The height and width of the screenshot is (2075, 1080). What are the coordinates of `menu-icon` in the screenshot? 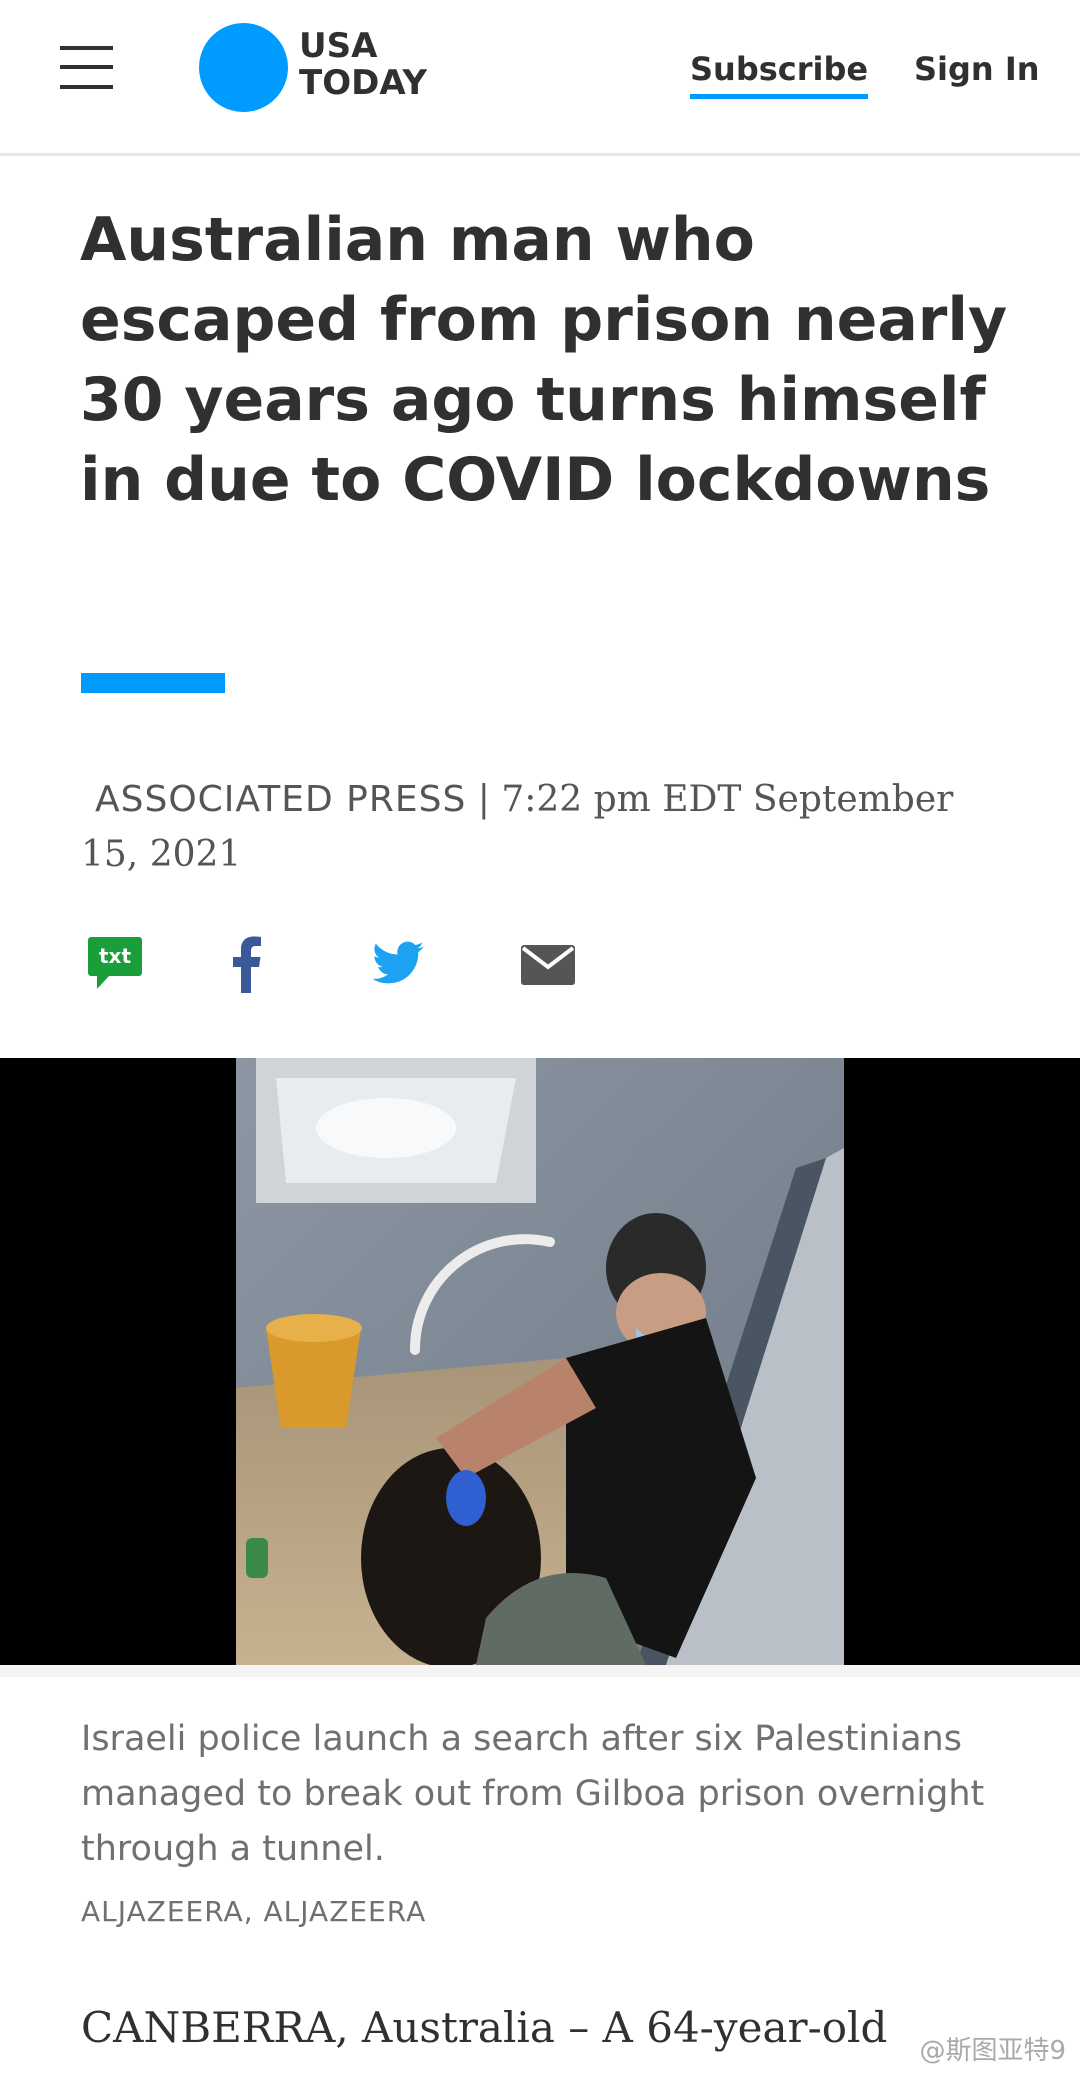 It's located at (86, 67).